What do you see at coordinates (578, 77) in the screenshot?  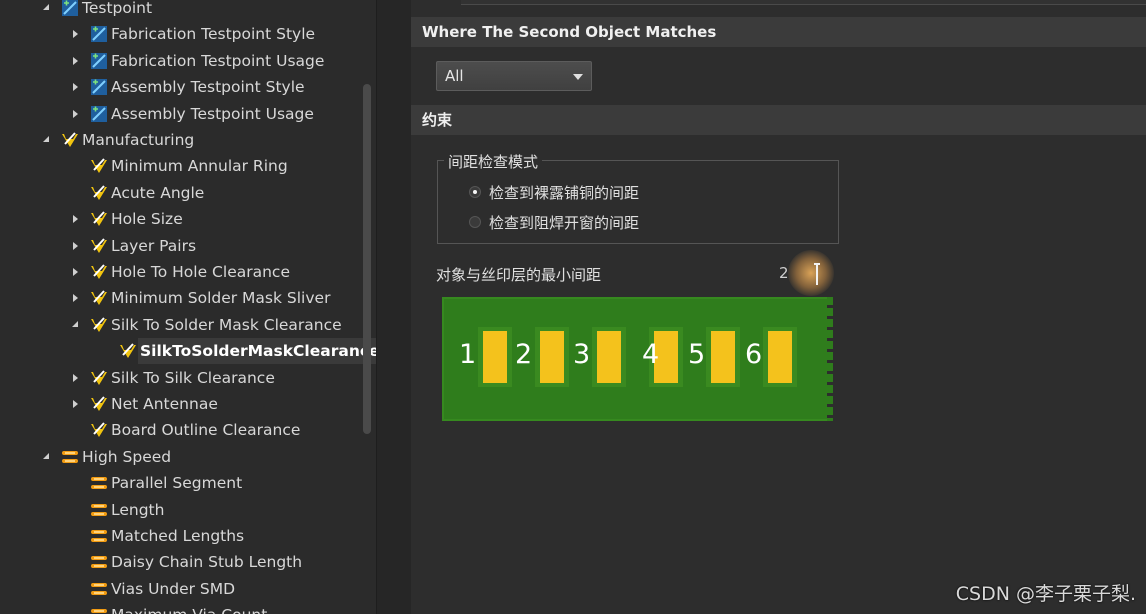 I see `chevron-down-icon` at bounding box center [578, 77].